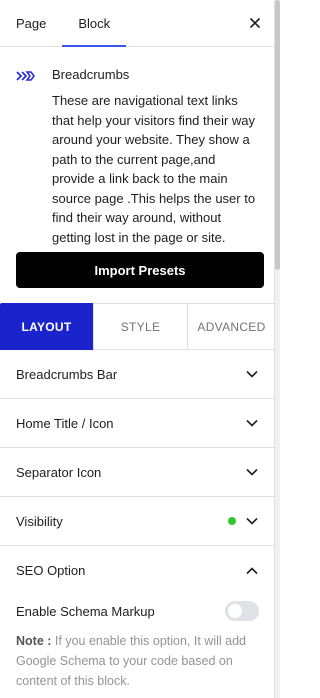 The height and width of the screenshot is (698, 320). Describe the element at coordinates (39, 521) in the screenshot. I see `panel-label: Visibility` at that location.